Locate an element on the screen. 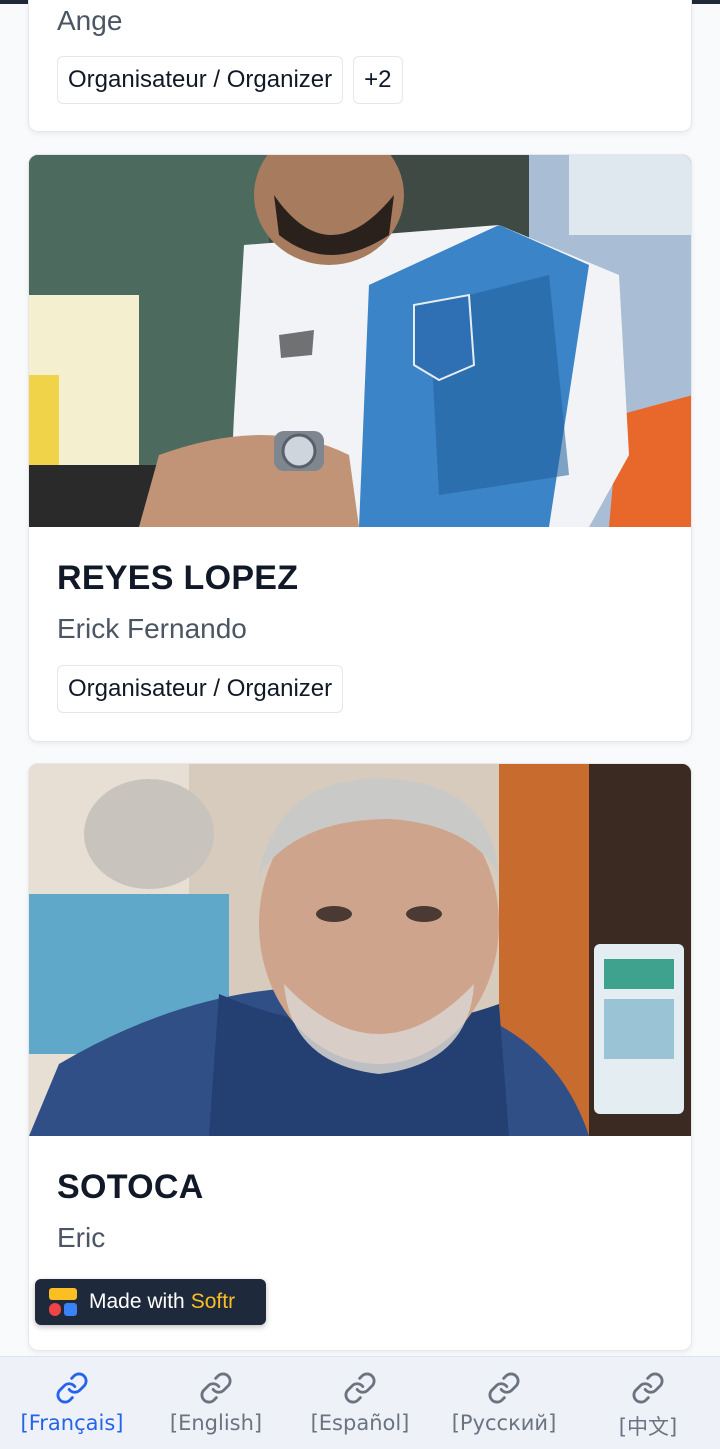 The image size is (720, 1449). nav-label: [Русский] is located at coordinates (504, 1423).